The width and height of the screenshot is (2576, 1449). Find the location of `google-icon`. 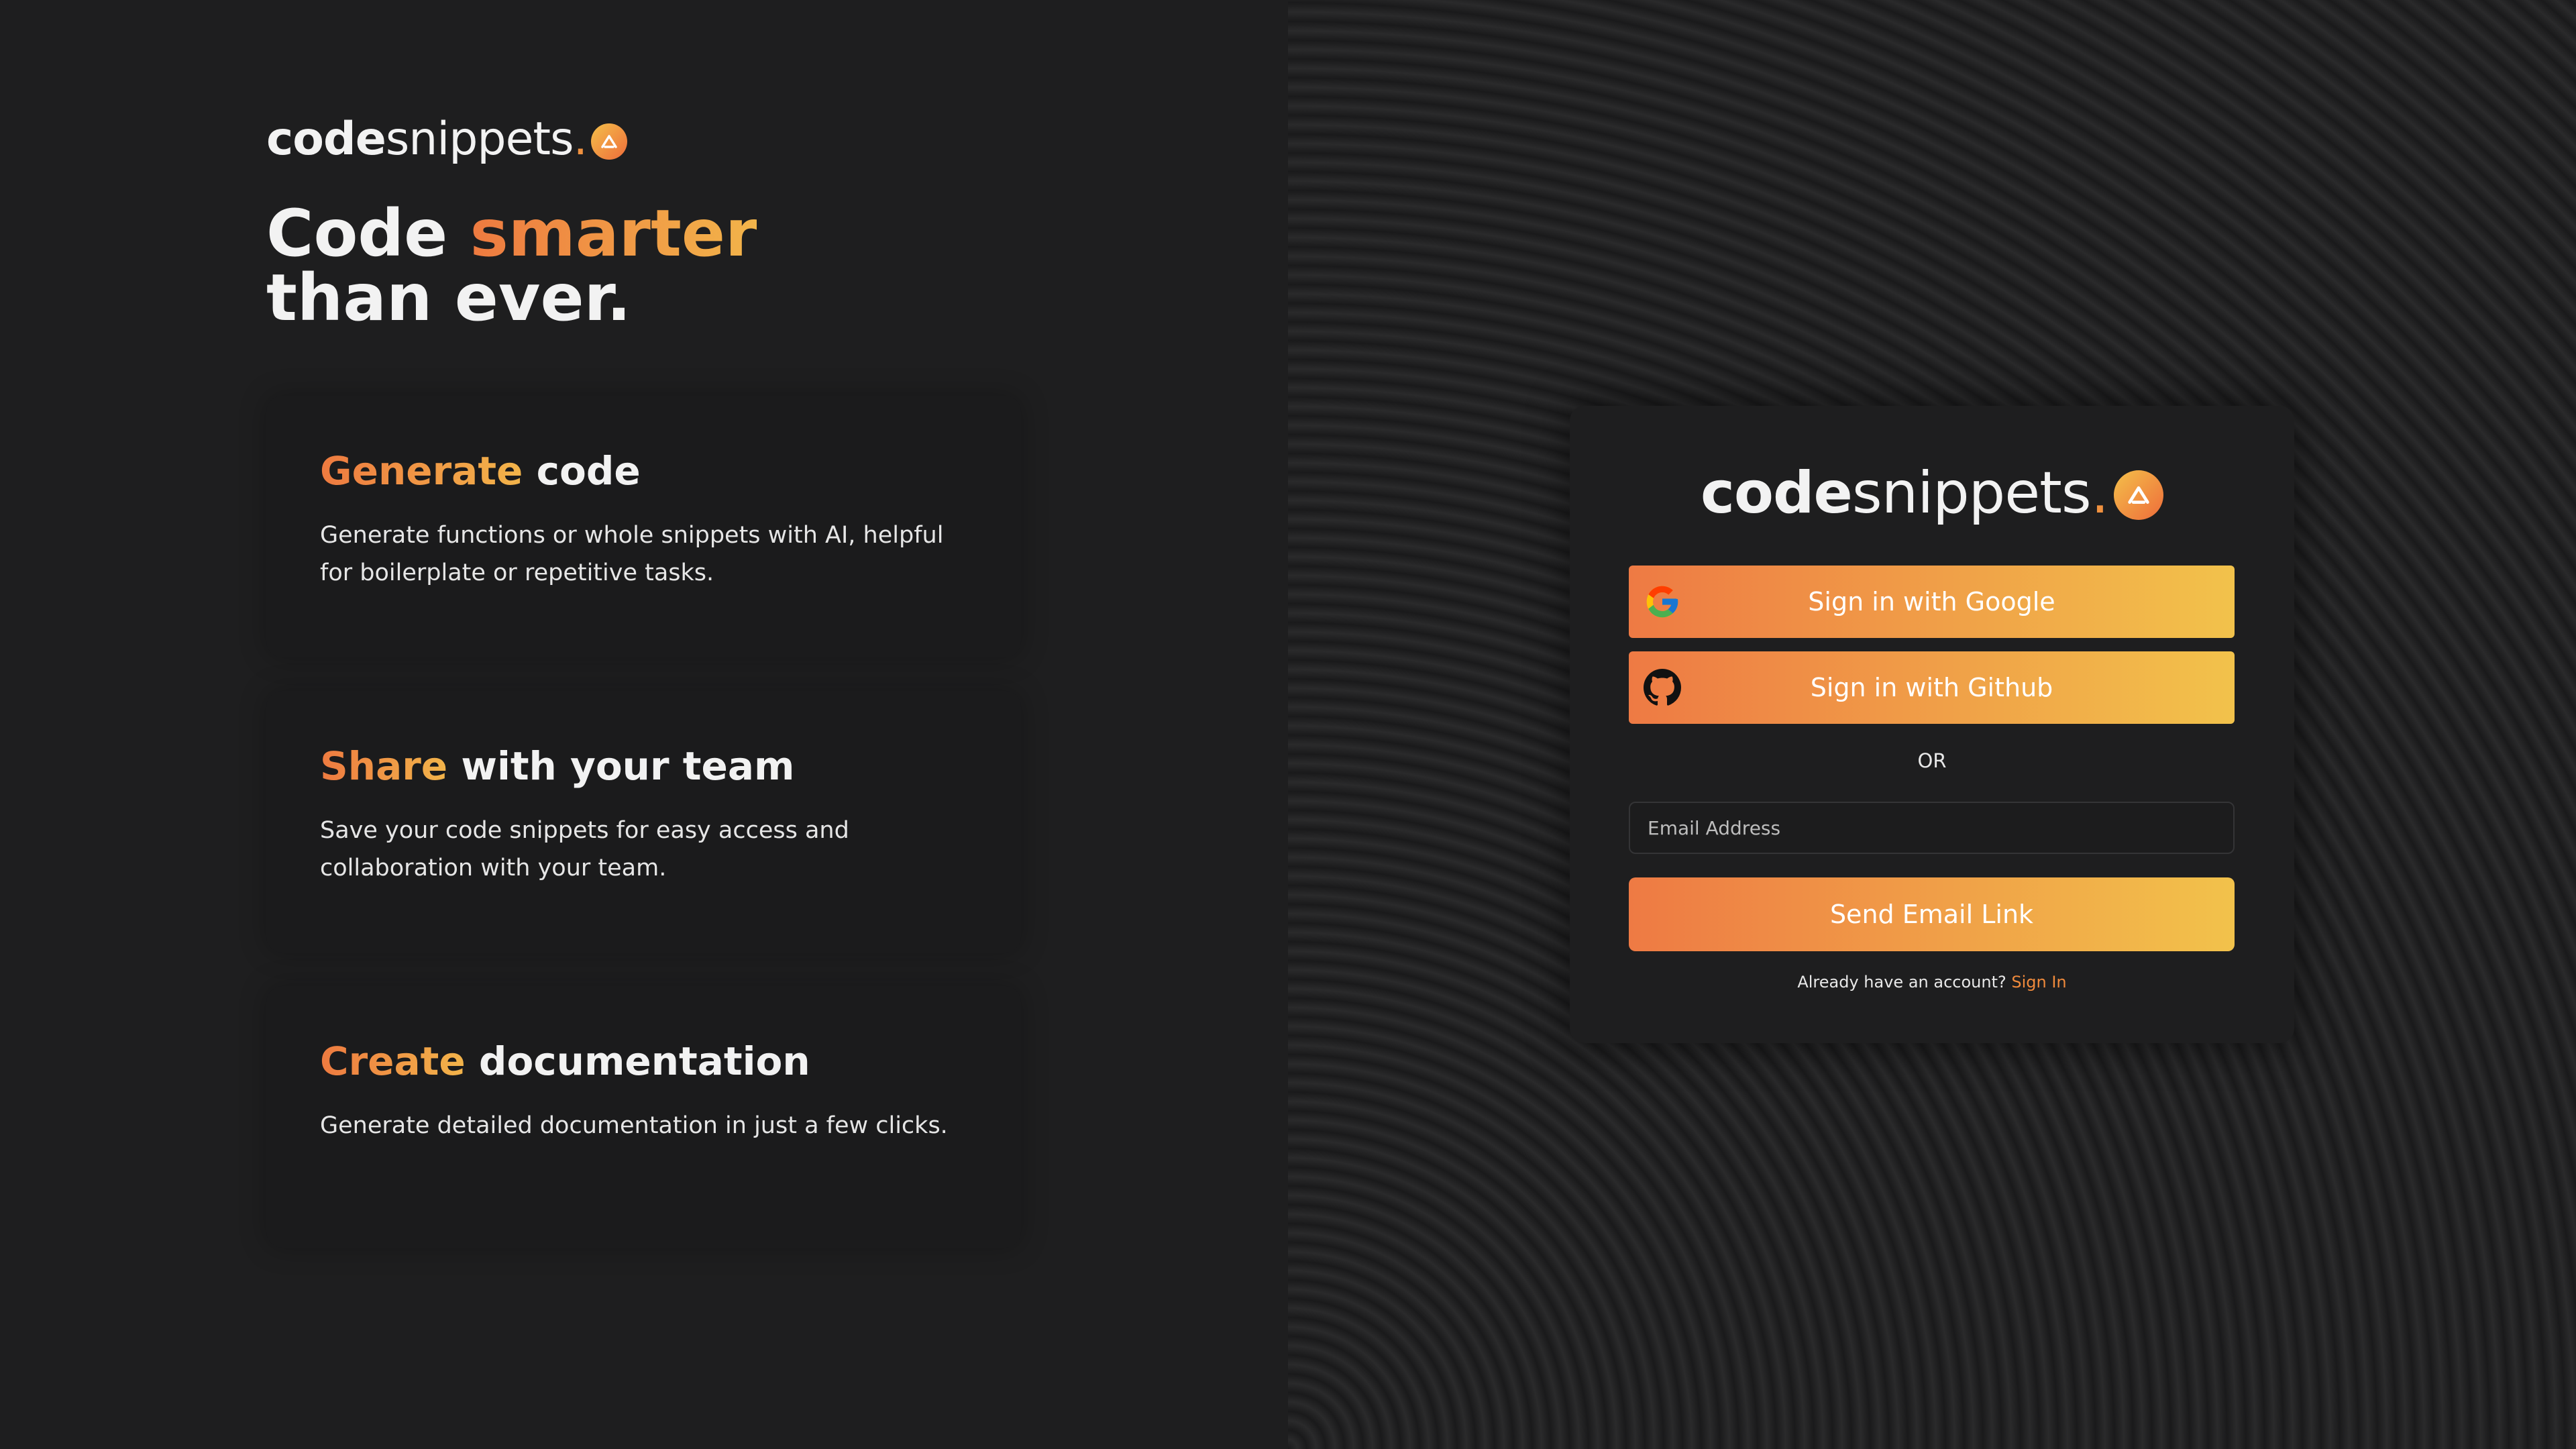

google-icon is located at coordinates (1662, 602).